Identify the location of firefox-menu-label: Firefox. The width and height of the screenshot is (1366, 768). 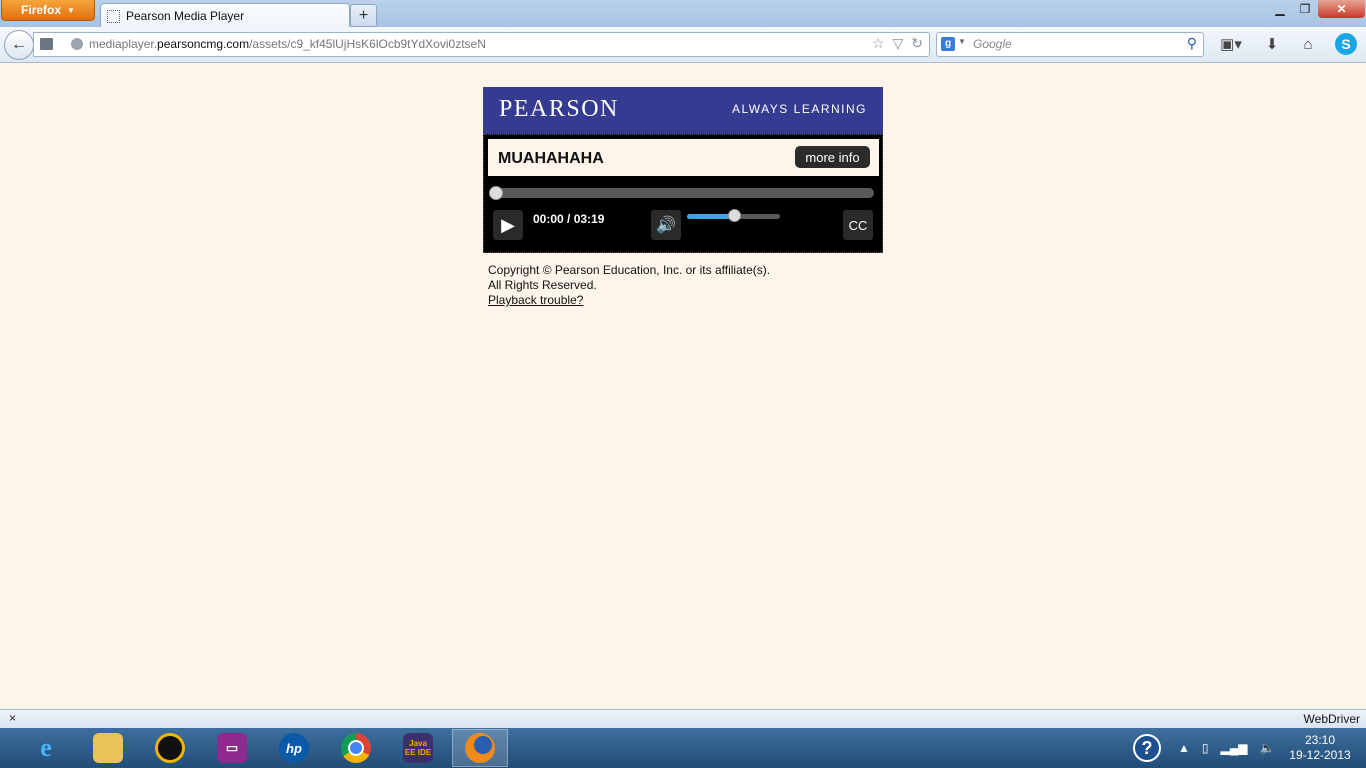
(41, 10).